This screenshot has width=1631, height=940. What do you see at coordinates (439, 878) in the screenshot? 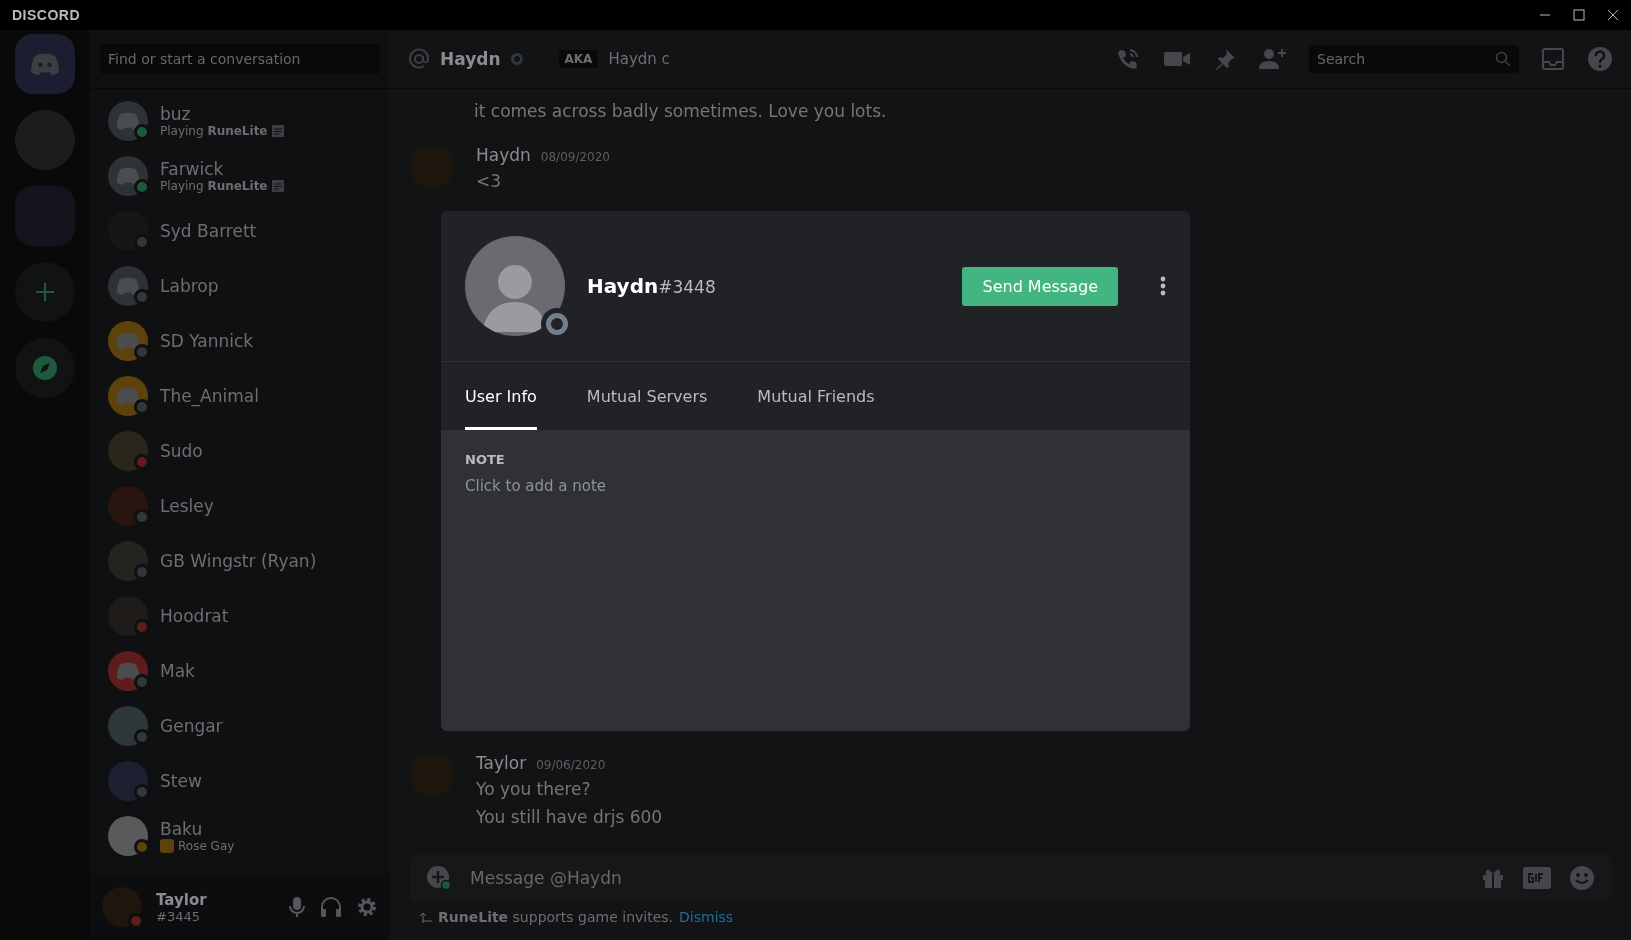
I see `add-attachment-icon` at bounding box center [439, 878].